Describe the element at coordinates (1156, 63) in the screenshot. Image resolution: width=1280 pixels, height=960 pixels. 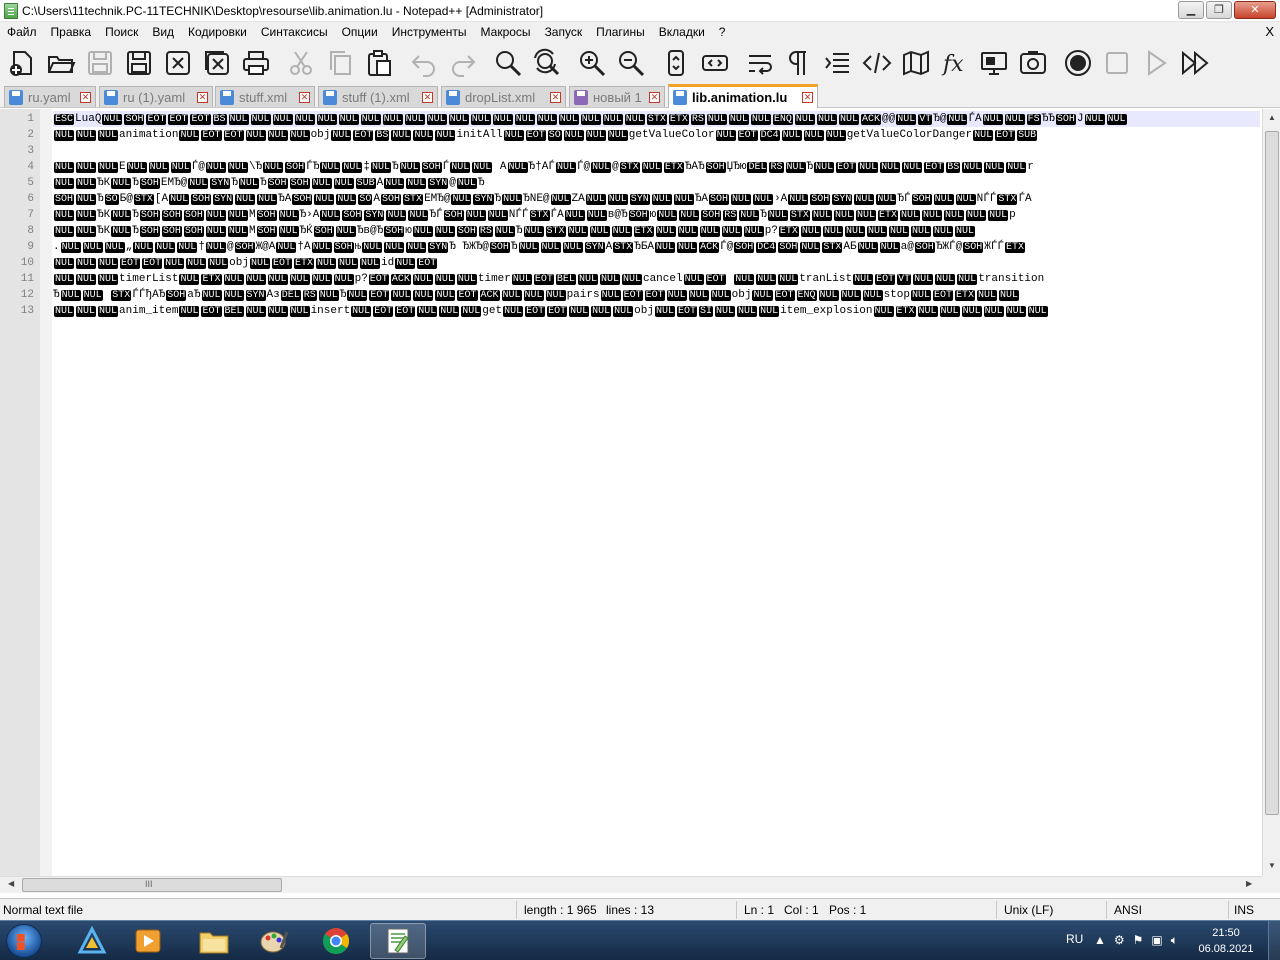
I see `play-macro-icon` at that location.